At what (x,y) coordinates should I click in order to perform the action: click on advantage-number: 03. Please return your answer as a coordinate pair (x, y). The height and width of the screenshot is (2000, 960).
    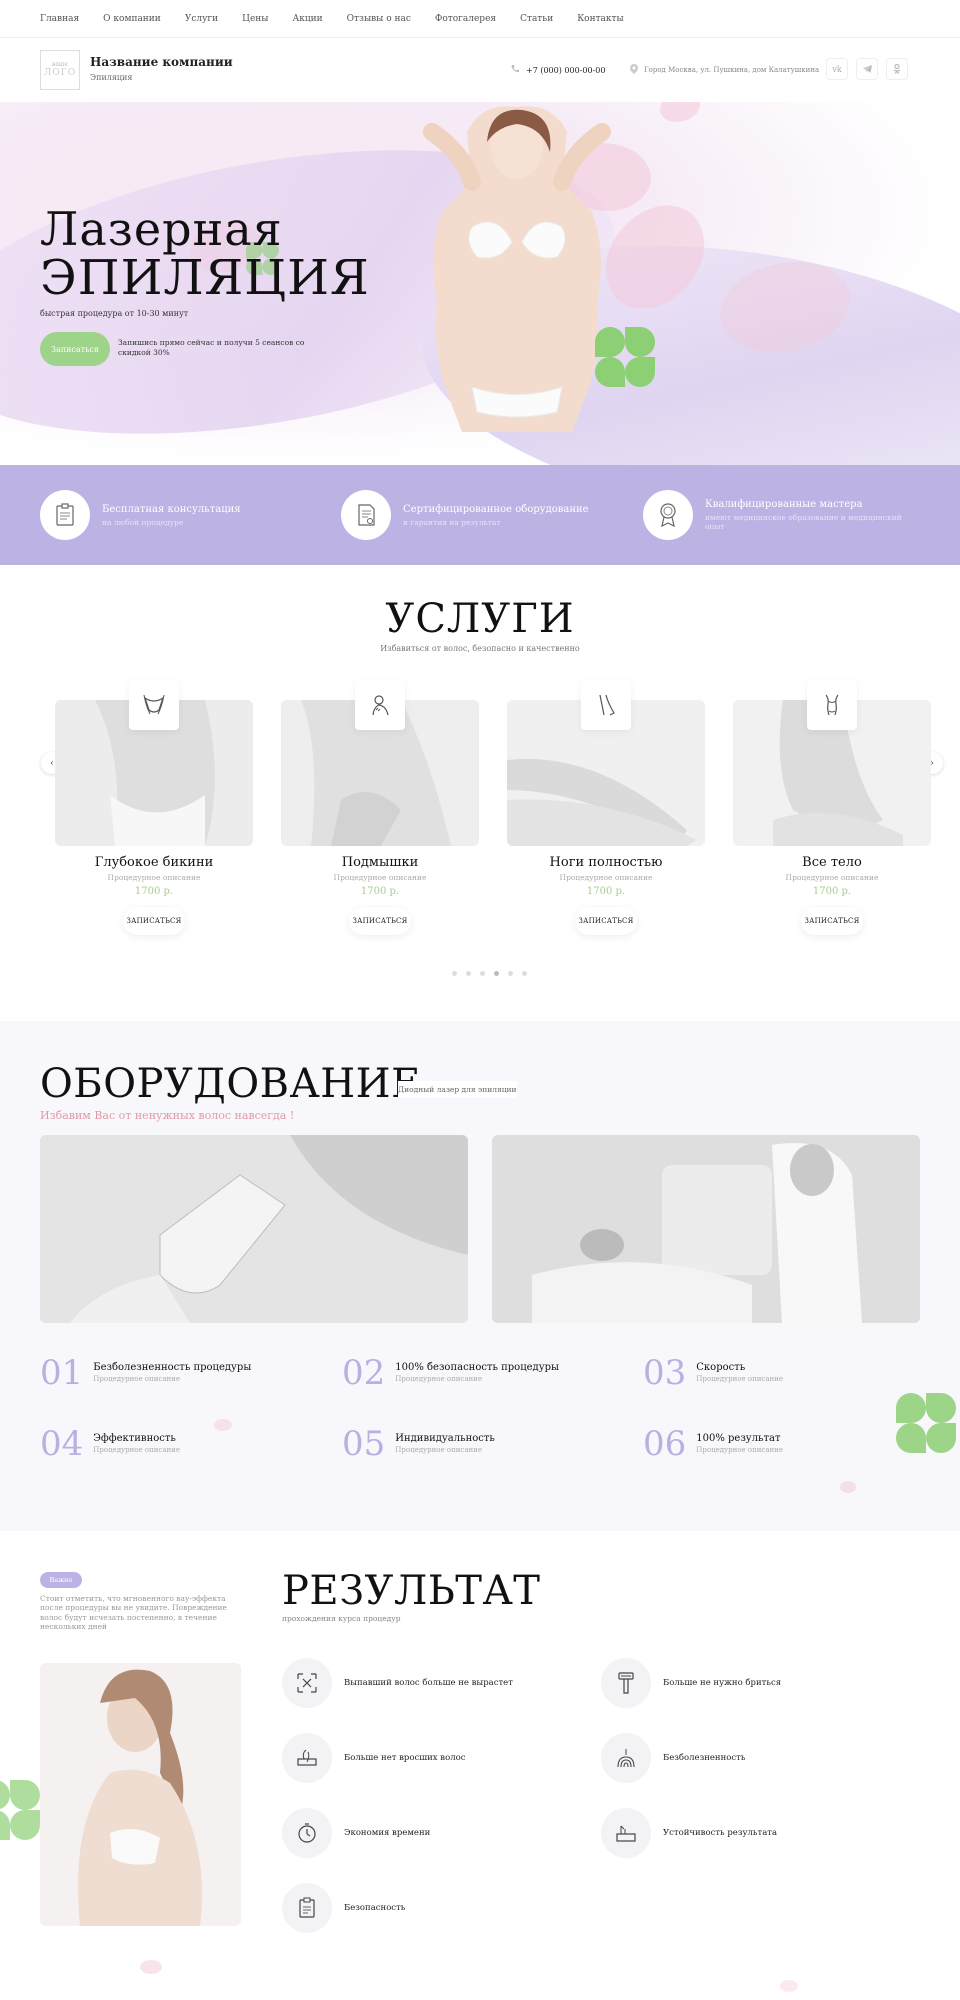
    Looking at the image, I should click on (665, 1373).